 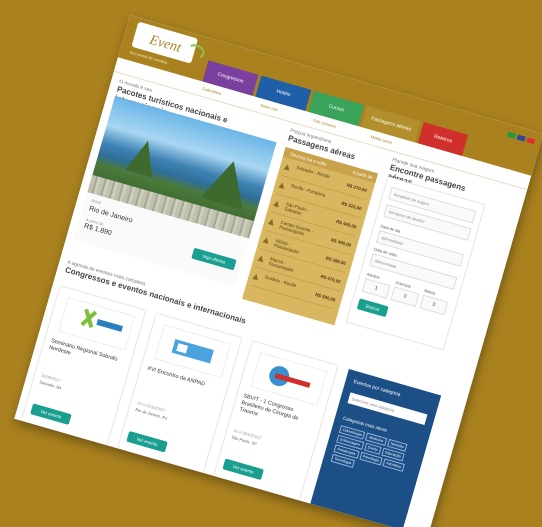 What do you see at coordinates (381, 139) in the screenshot?
I see `nav-item-conta: Minha conta` at bounding box center [381, 139].